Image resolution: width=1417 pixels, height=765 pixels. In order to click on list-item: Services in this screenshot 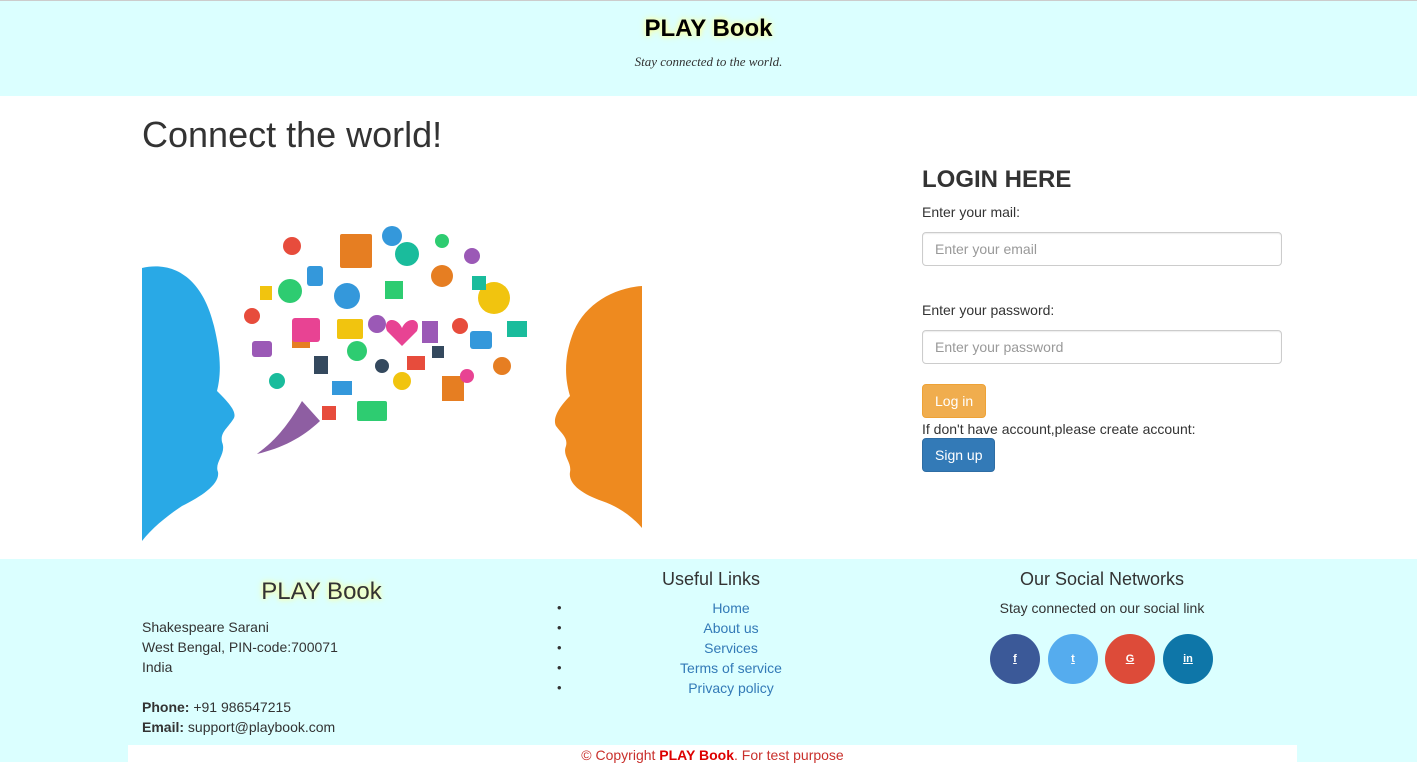, I will do `click(729, 648)`.